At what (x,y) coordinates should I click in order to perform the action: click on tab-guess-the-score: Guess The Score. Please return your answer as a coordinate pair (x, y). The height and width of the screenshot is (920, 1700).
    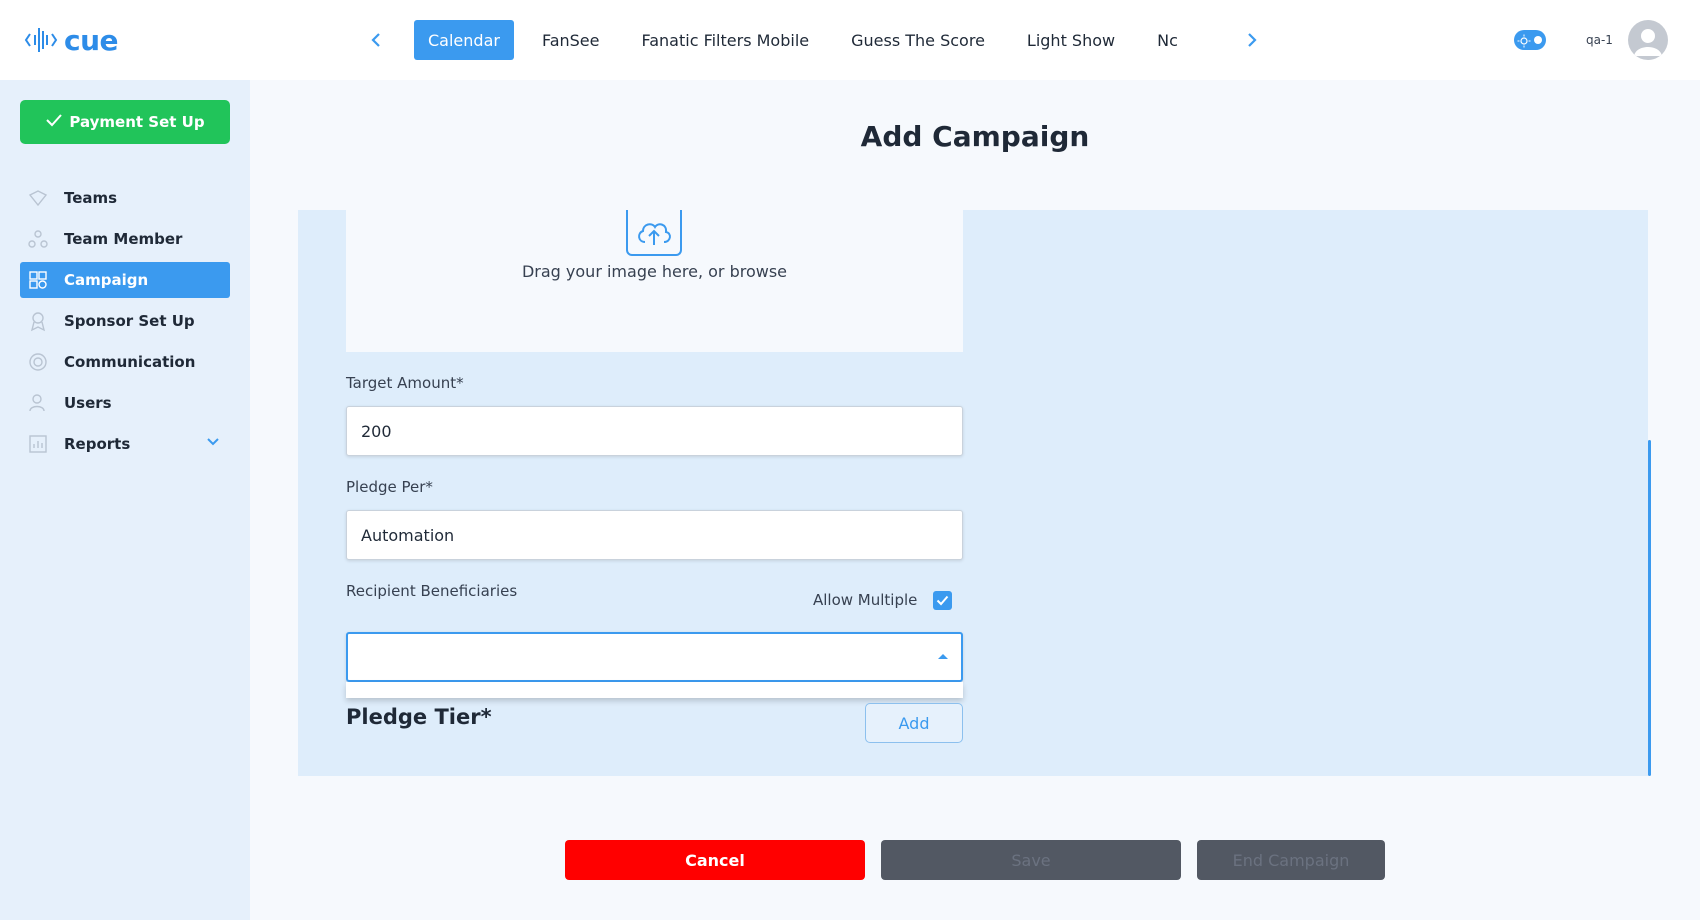
    Looking at the image, I should click on (918, 40).